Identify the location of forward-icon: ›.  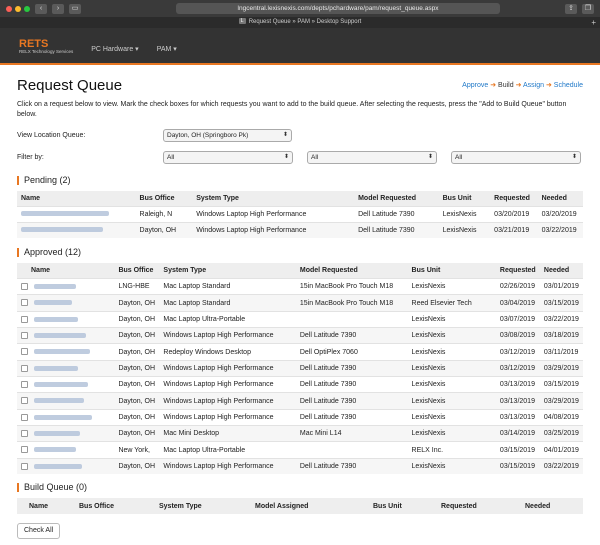
(58, 8).